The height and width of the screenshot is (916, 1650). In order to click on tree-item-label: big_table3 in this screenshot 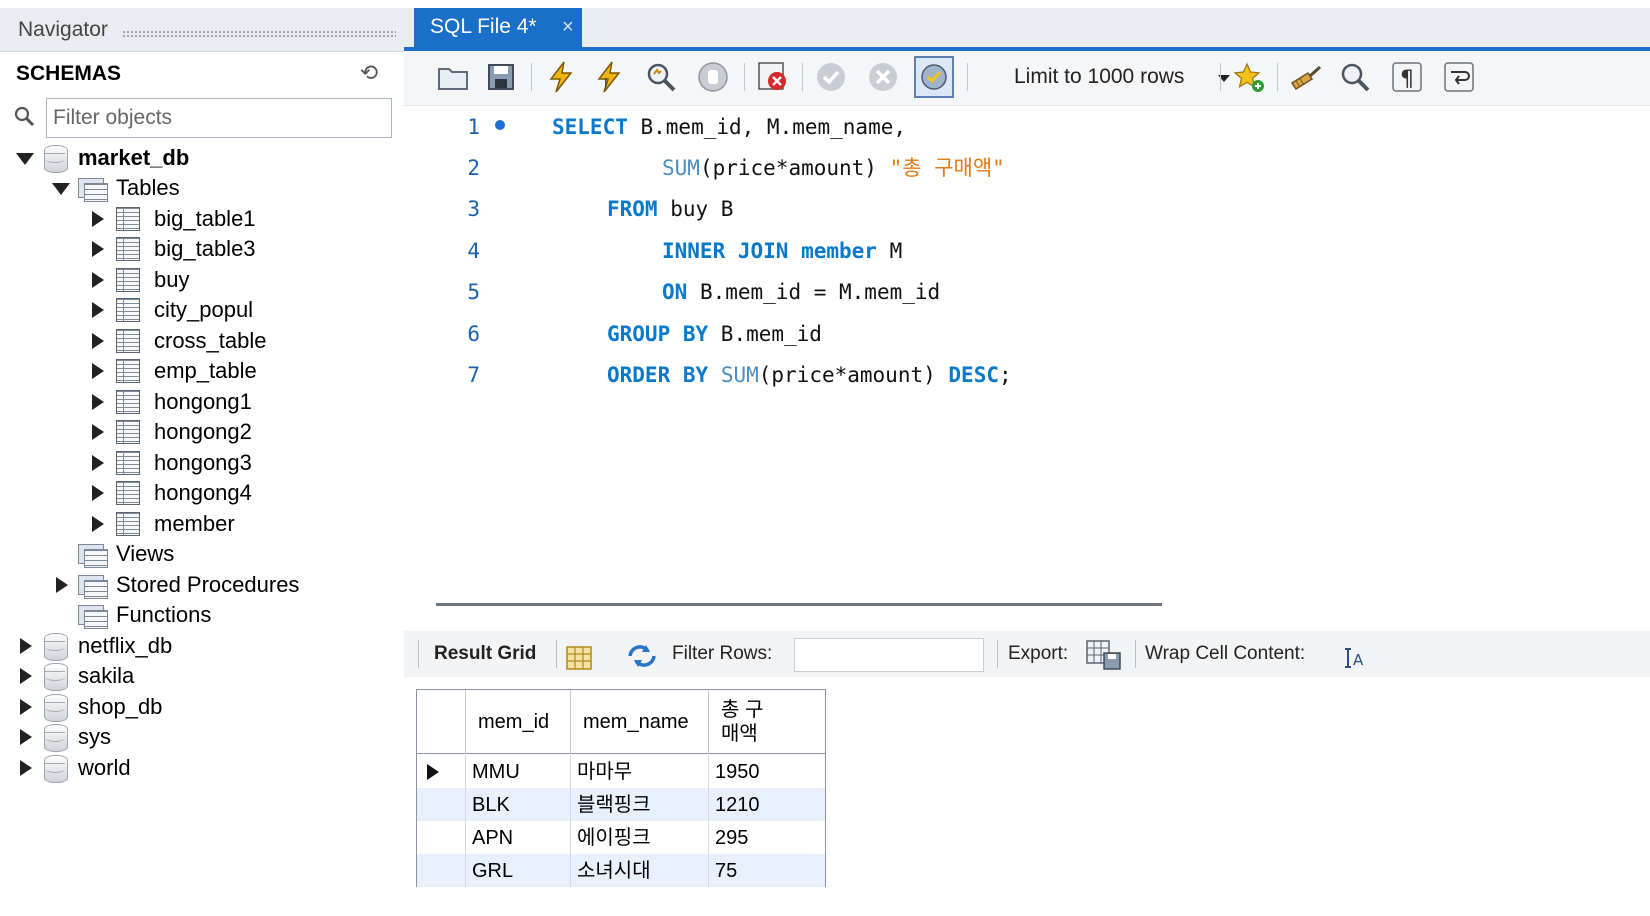, I will do `click(205, 248)`.